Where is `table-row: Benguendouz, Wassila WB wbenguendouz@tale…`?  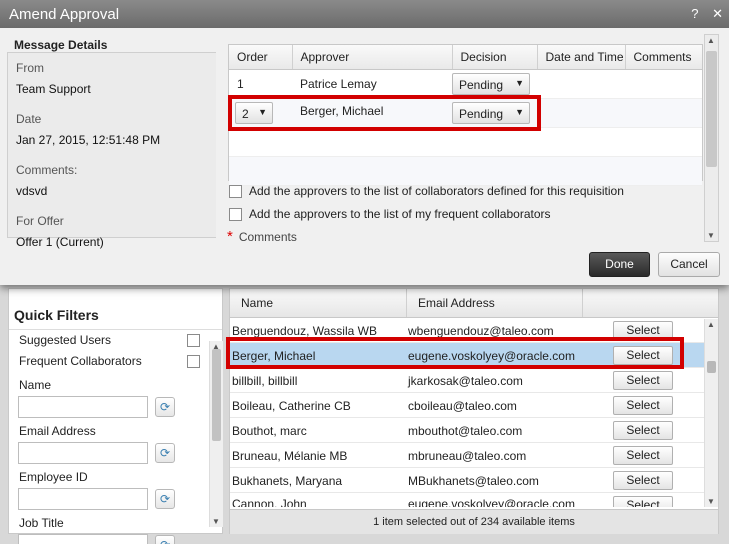
table-row: Benguendouz, Wassila WB wbenguendouz@tale… is located at coordinates (474, 330).